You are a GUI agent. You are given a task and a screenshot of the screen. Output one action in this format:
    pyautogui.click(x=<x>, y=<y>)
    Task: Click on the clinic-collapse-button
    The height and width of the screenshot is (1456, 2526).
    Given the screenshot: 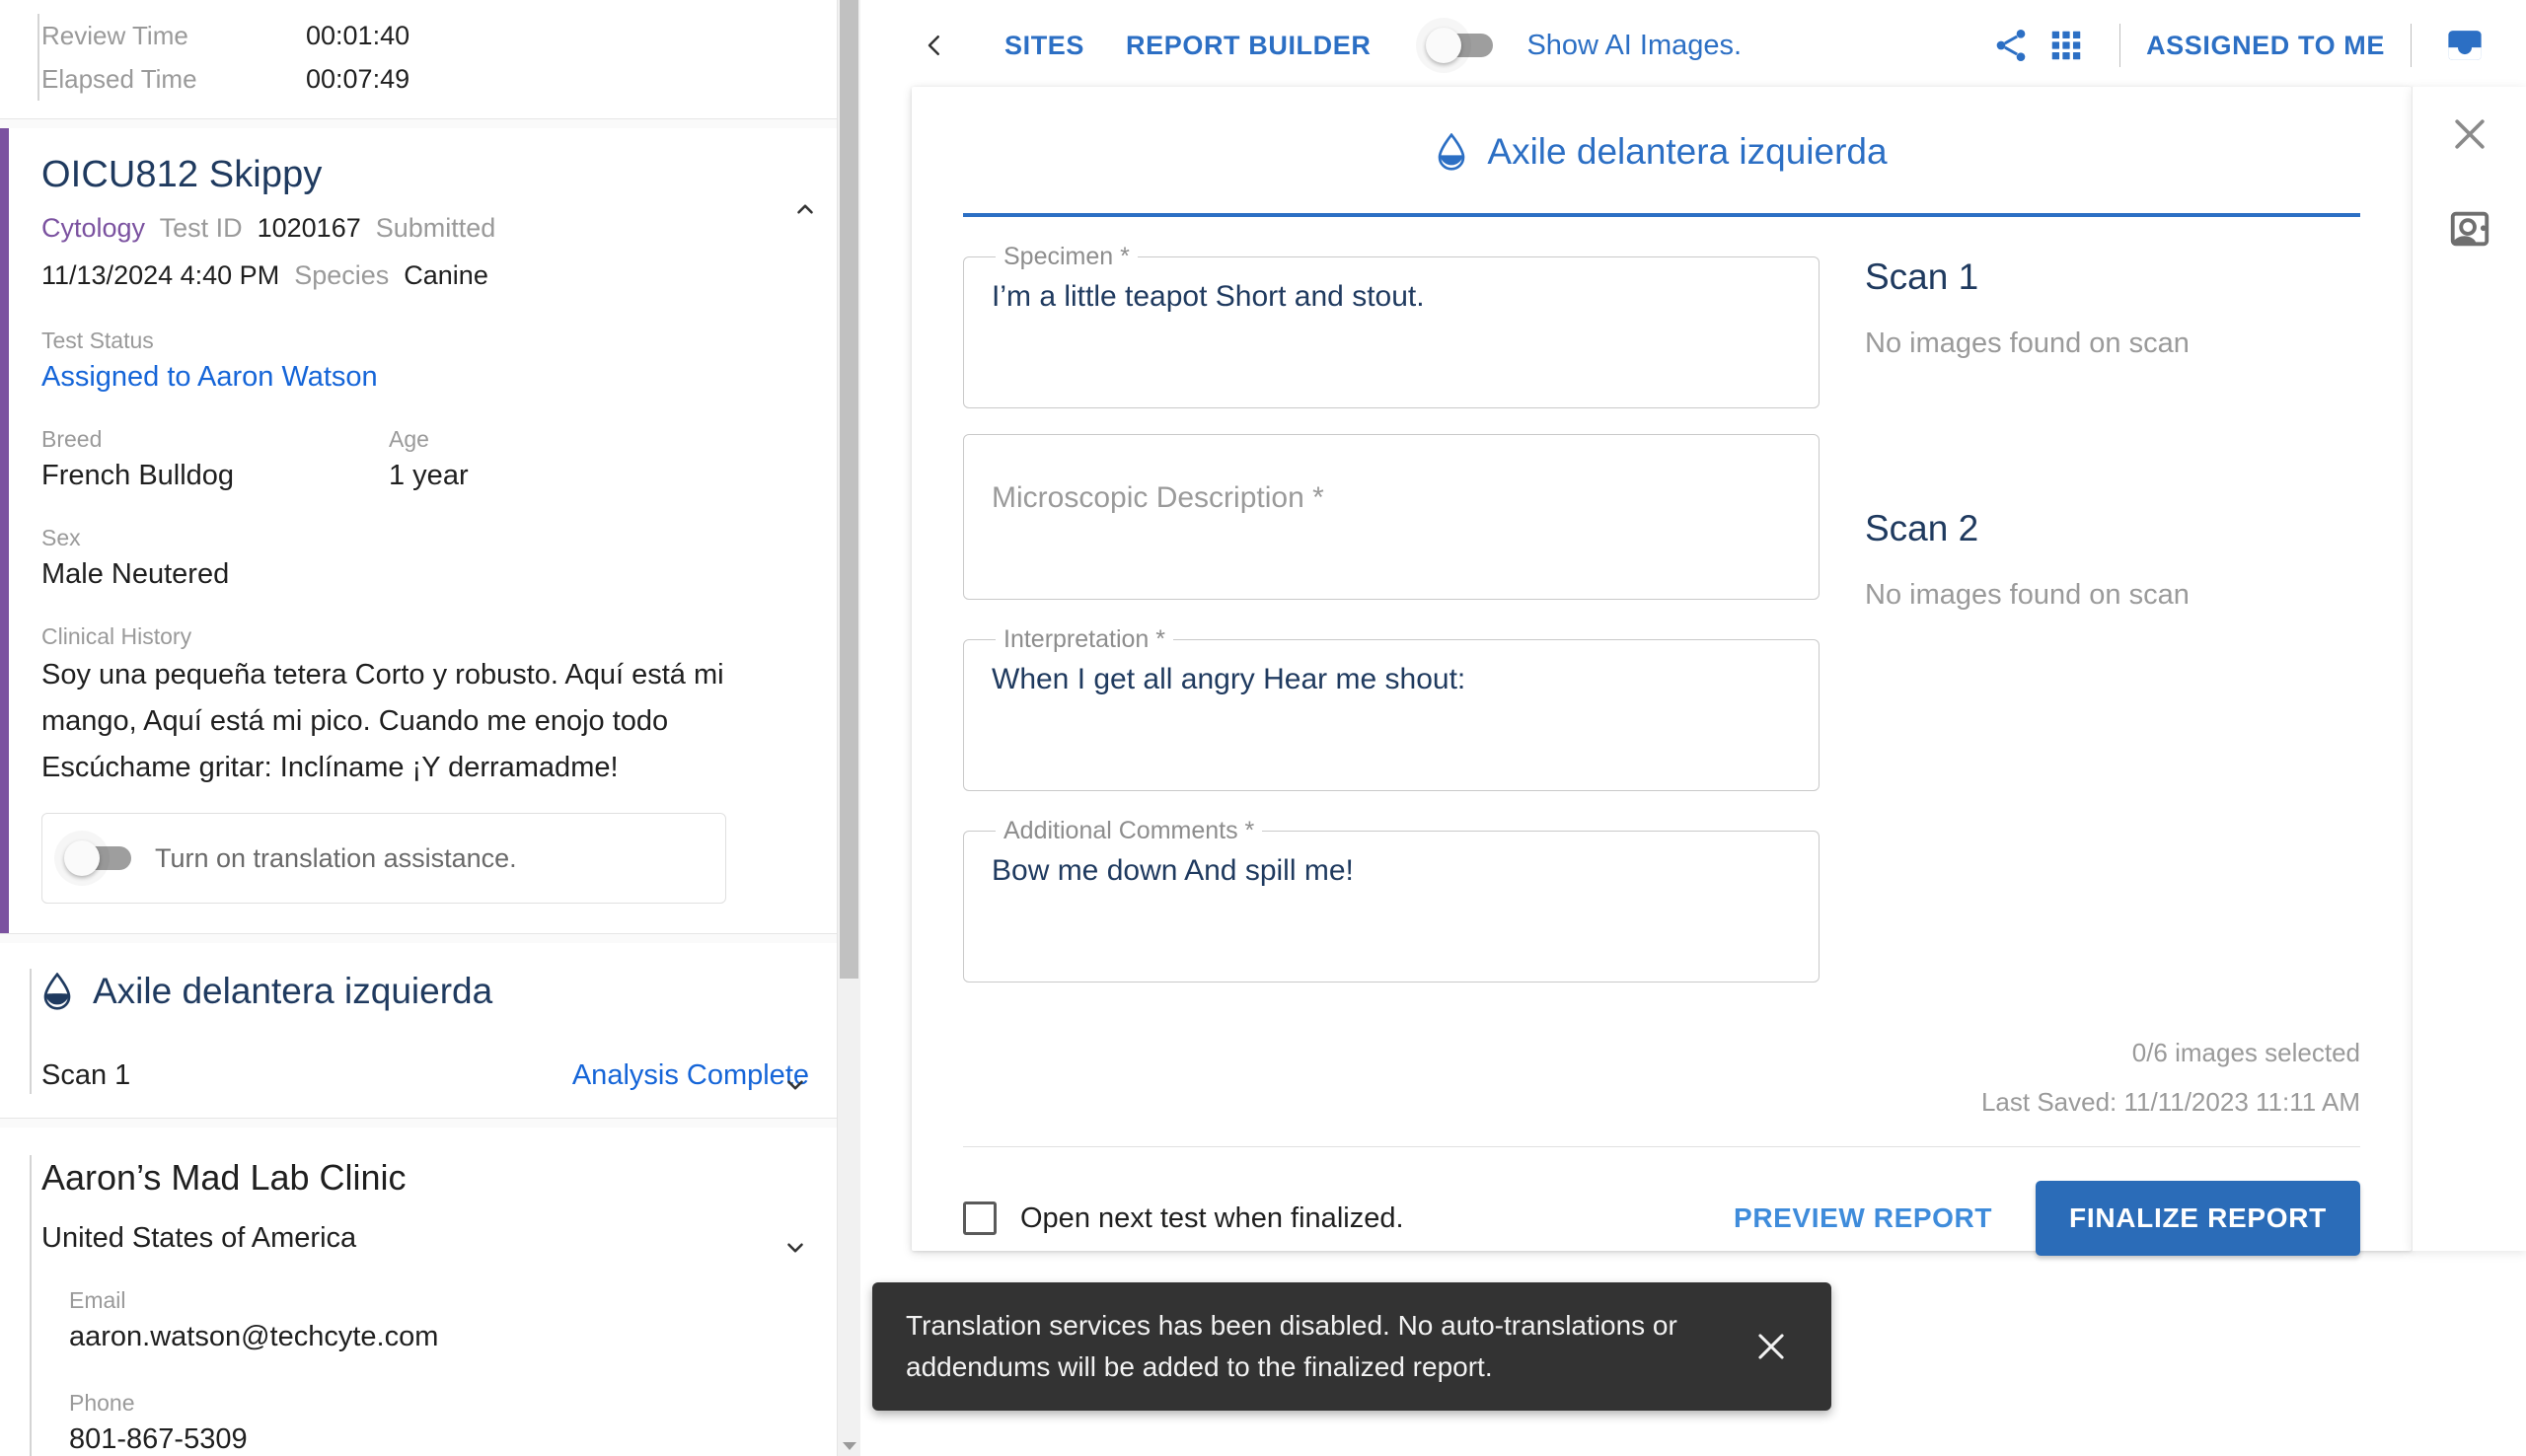 What is the action you would take?
    pyautogui.click(x=795, y=1248)
    